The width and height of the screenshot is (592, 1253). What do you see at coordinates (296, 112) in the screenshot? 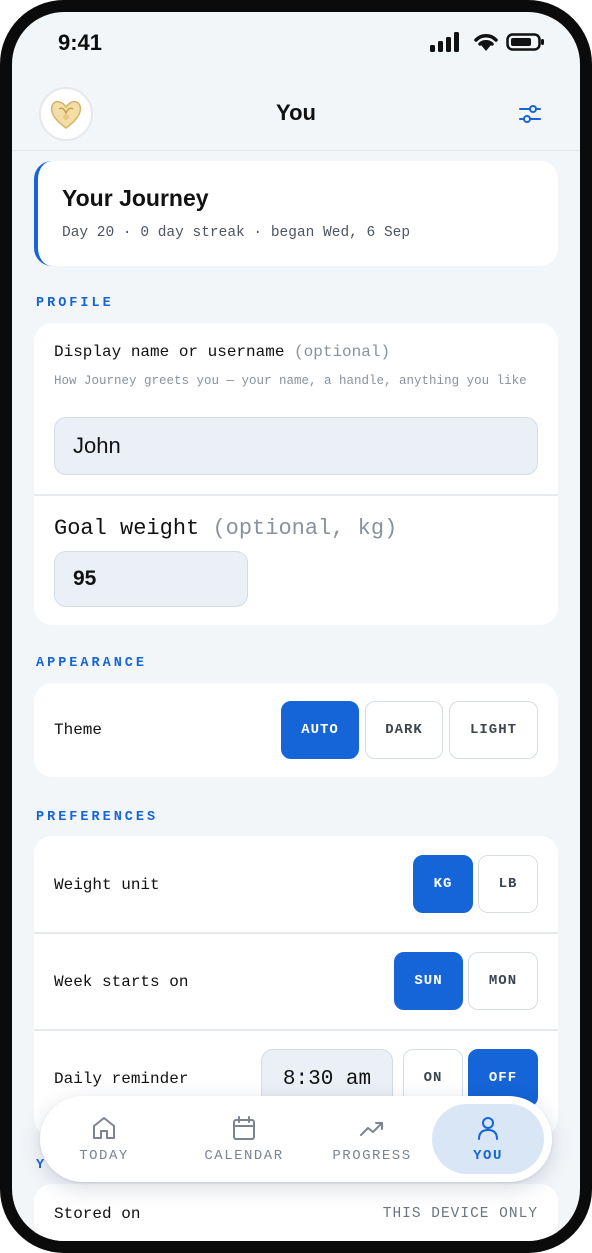
I see `page-title: You` at bounding box center [296, 112].